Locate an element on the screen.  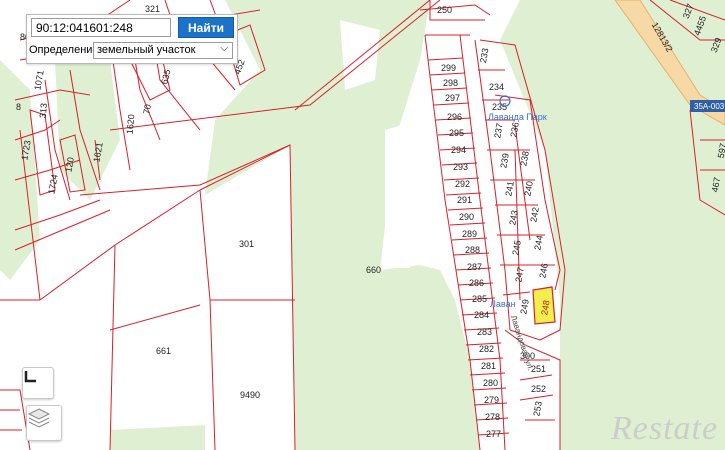
parcel-9490: 9490 is located at coordinates (250, 395).